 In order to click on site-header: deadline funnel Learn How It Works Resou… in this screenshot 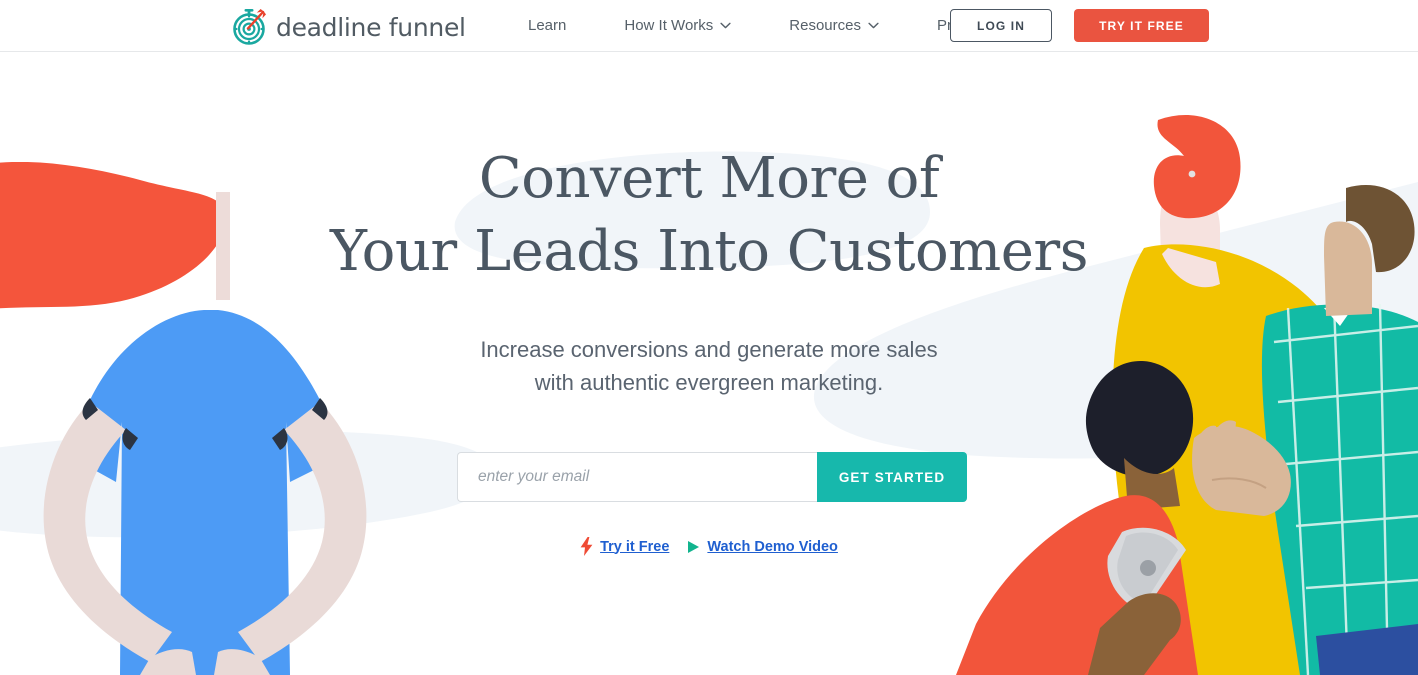, I will do `click(709, 26)`.